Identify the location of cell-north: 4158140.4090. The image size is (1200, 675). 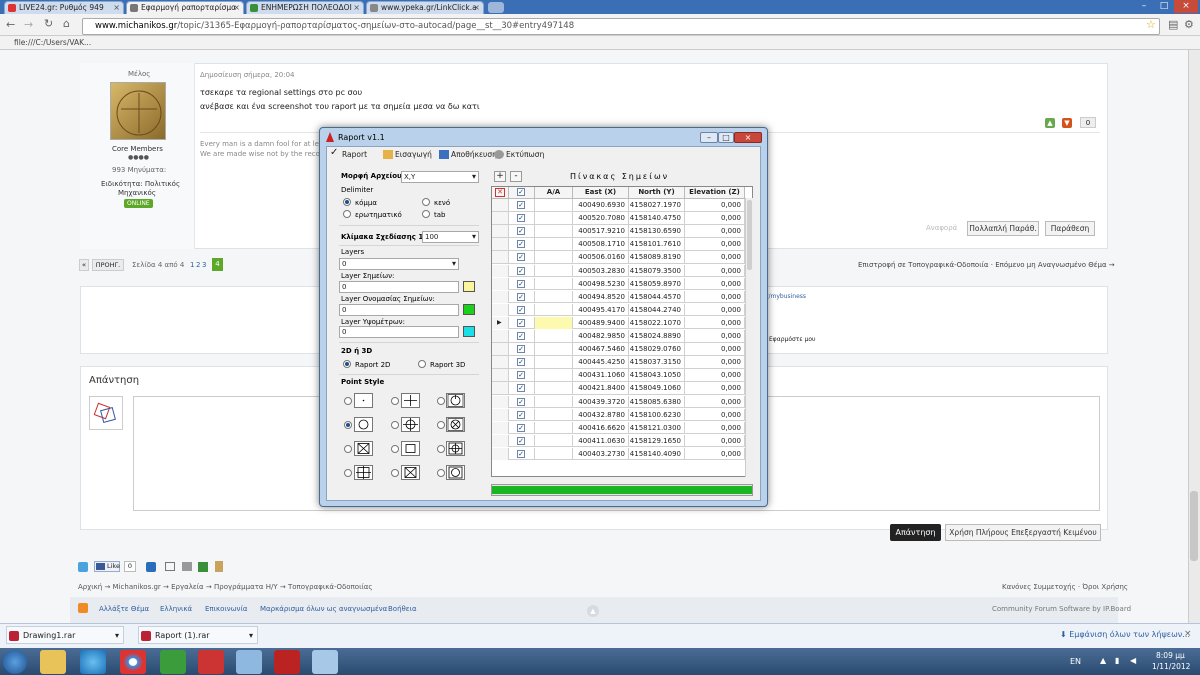
(657, 453).